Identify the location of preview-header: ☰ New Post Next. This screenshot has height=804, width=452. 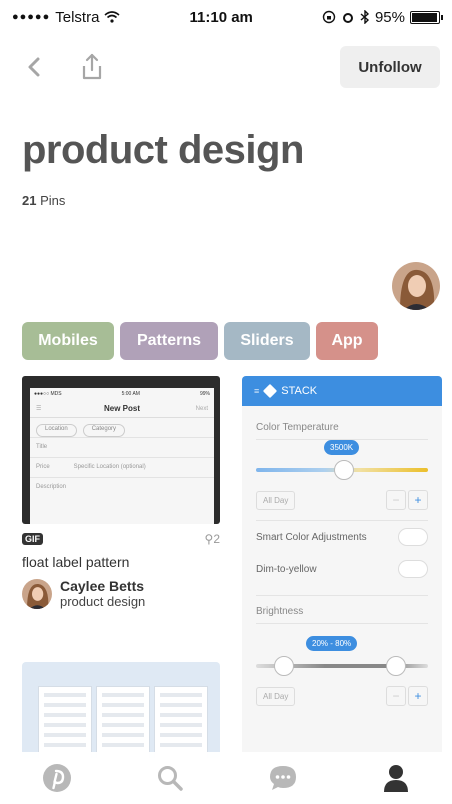
(122, 409).